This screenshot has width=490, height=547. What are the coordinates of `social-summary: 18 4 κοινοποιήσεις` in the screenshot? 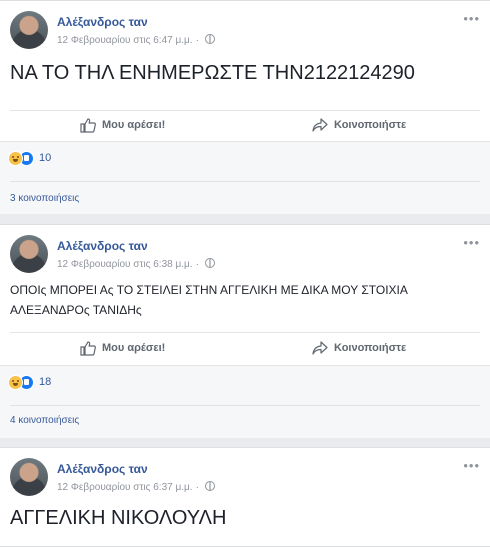 It's located at (245, 401).